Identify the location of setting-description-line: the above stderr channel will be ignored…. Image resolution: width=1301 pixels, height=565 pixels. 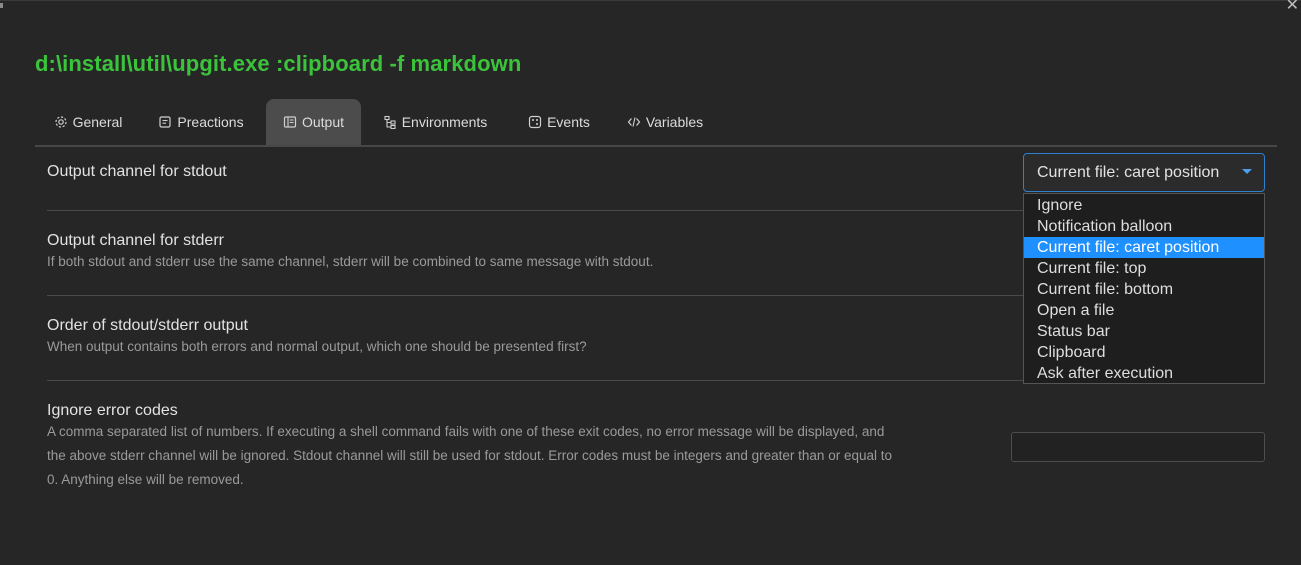
(469, 455).